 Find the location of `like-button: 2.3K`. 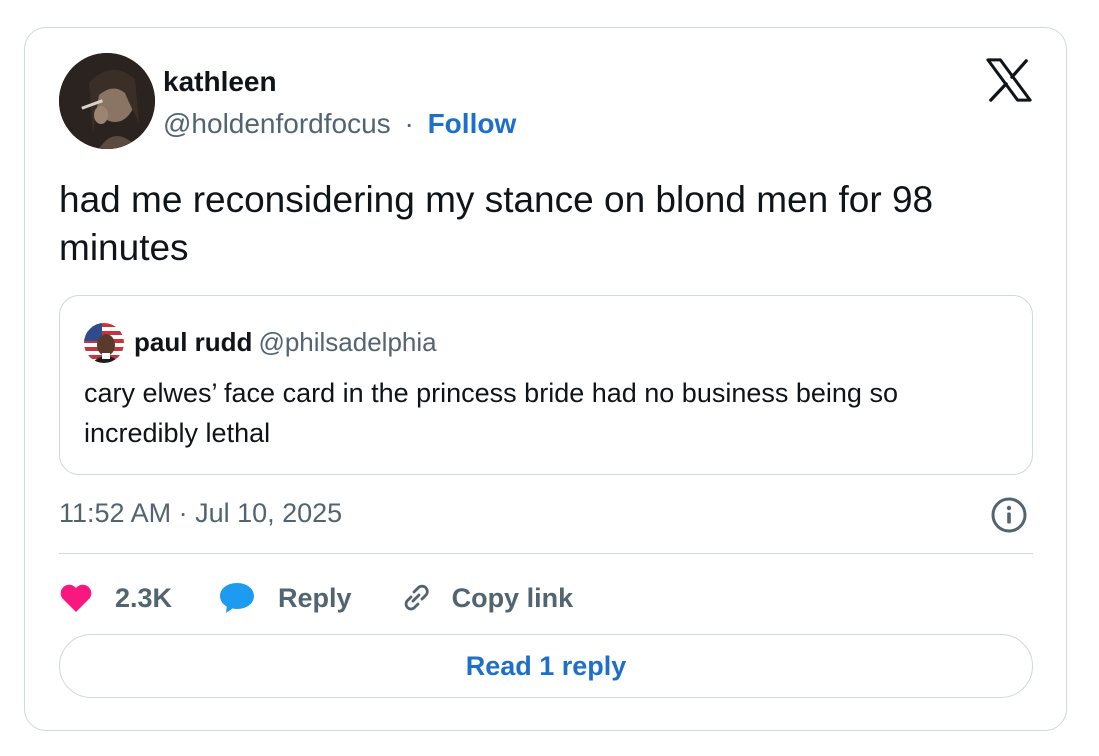

like-button: 2.3K is located at coordinates (115, 598).